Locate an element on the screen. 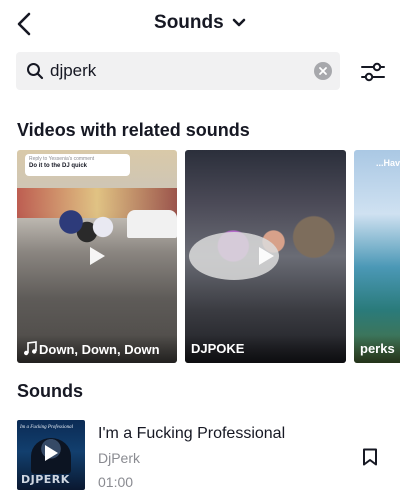 Image resolution: width=400 pixels, height=500 pixels. clear-icon is located at coordinates (323, 71).